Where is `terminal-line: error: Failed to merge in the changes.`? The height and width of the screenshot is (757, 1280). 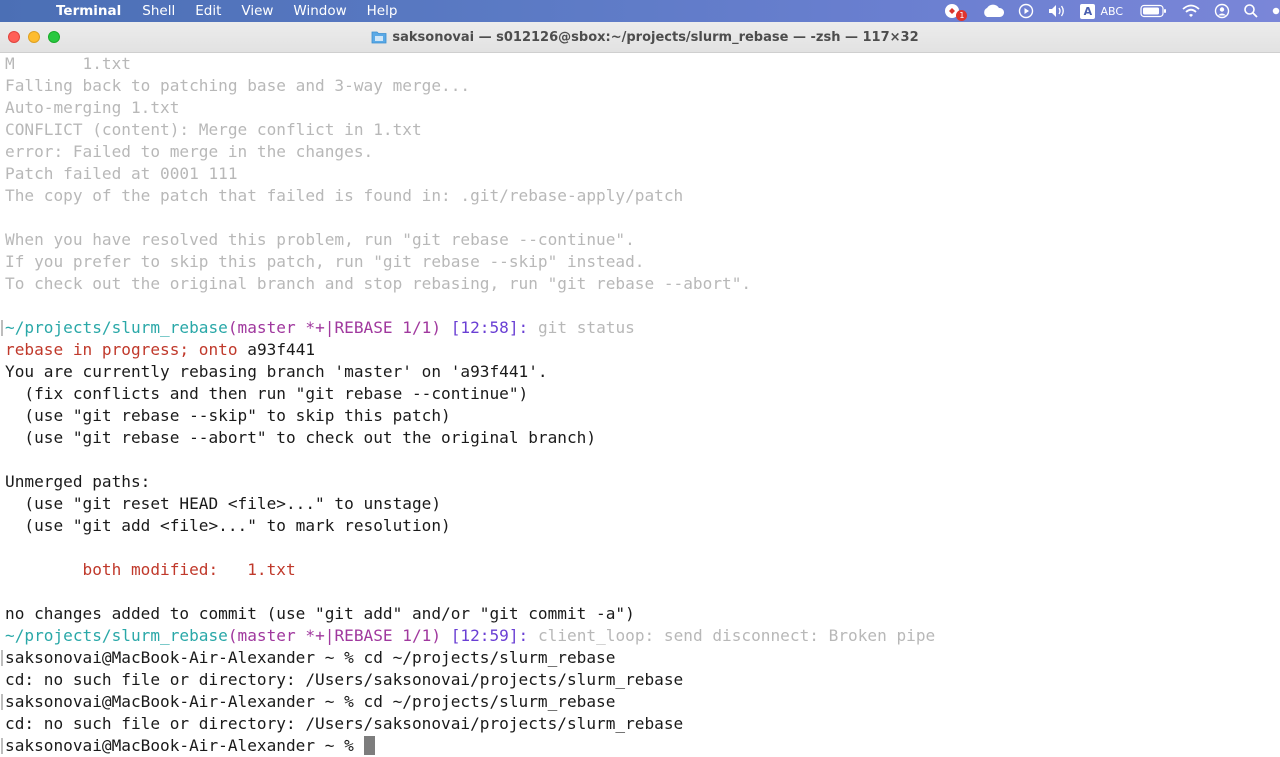
terminal-line: error: Failed to merge in the changes. is located at coordinates (189, 151).